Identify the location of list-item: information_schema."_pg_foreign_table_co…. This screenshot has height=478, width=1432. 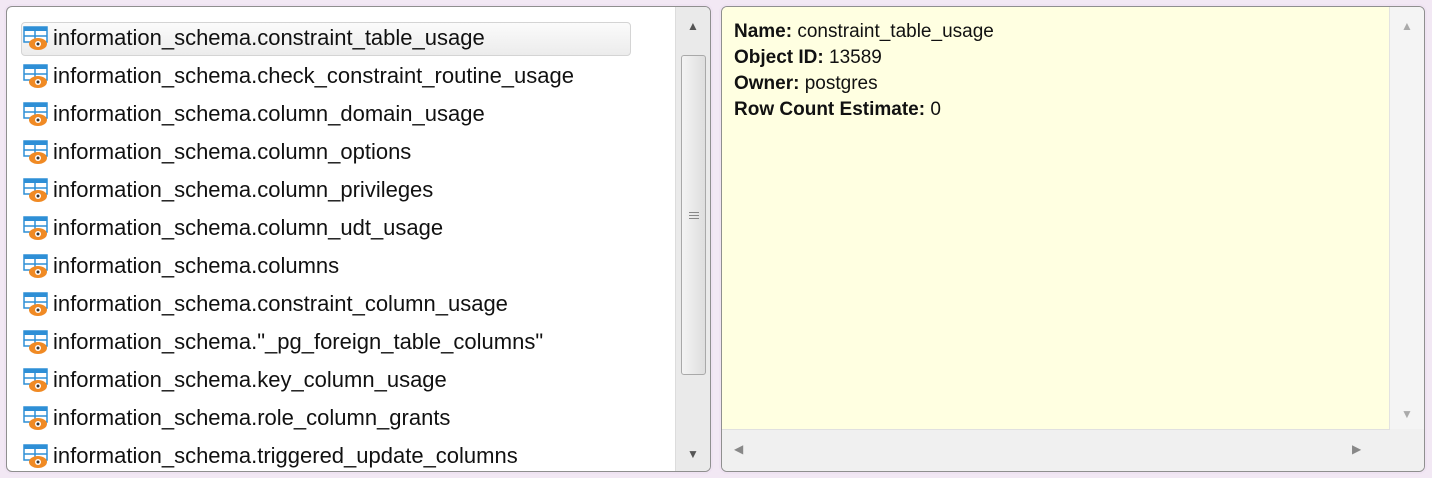
(348, 342).